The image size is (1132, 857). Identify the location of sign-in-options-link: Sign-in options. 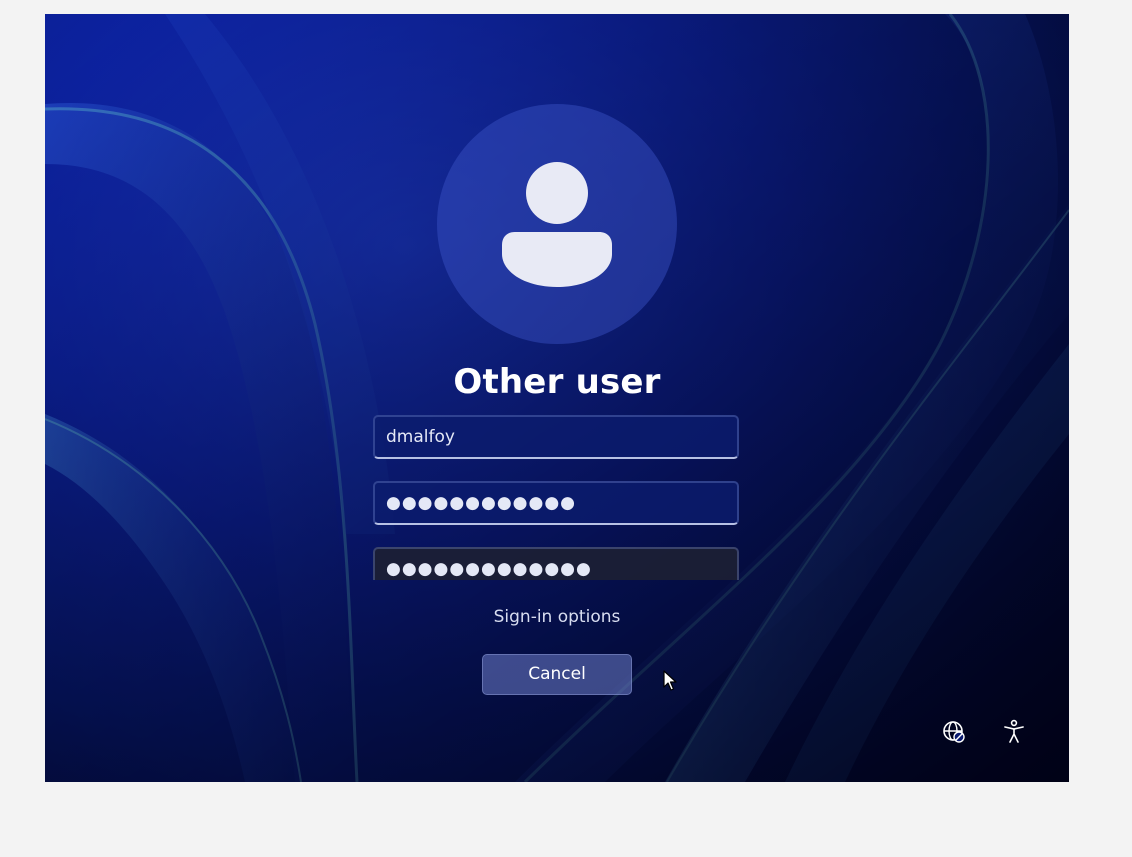
(557, 617).